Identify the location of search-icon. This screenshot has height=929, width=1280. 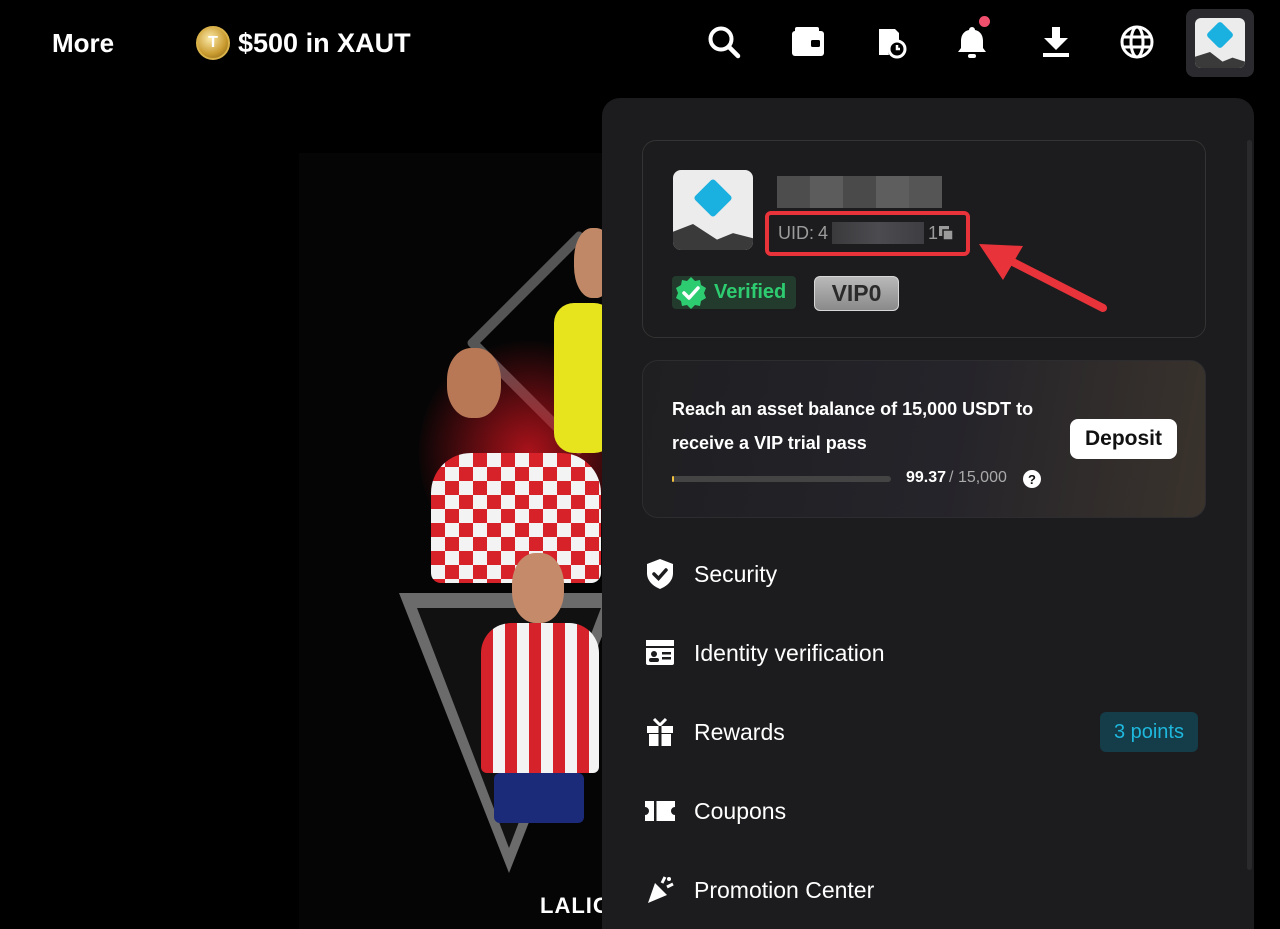
(724, 42).